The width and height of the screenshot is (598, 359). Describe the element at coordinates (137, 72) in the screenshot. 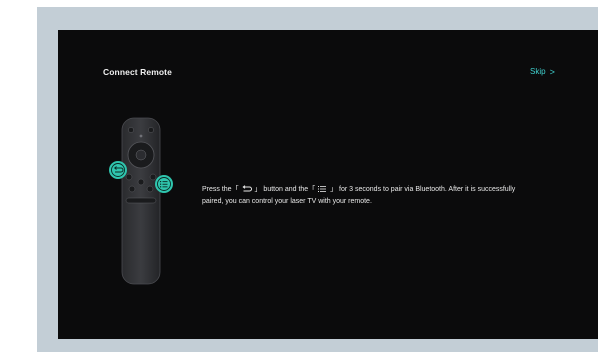

I see `page-title: Connect Remote` at that location.